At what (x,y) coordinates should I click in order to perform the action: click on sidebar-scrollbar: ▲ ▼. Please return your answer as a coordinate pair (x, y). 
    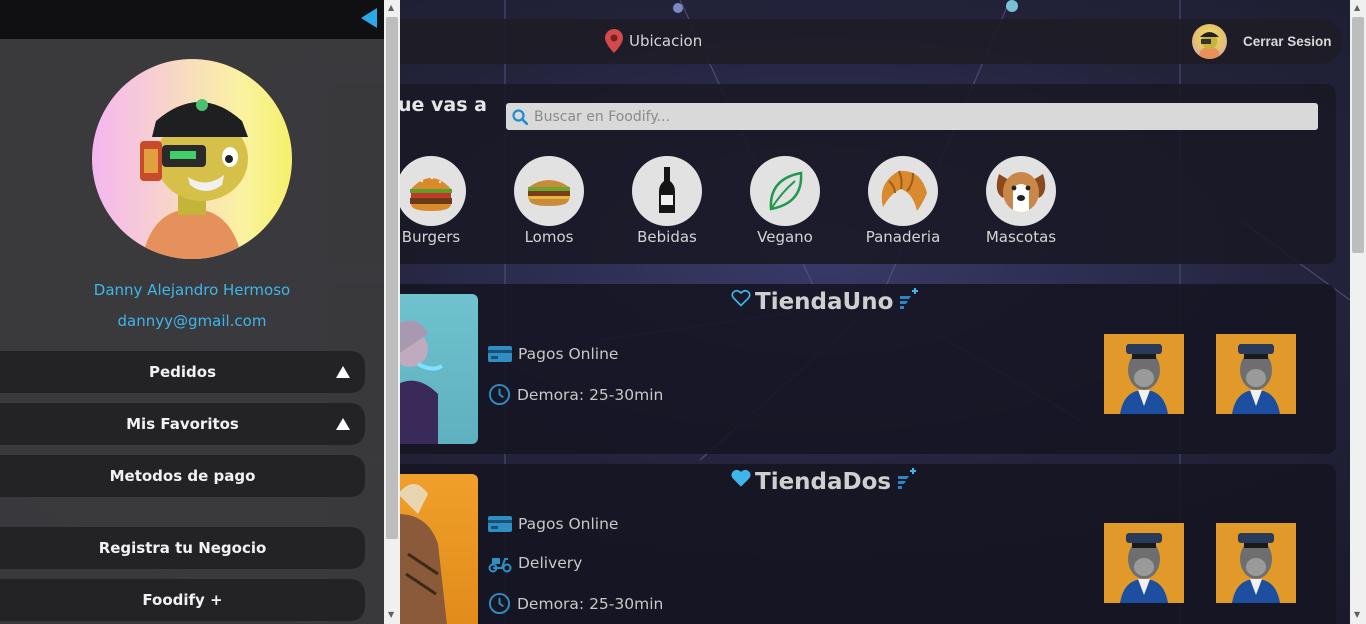
    Looking at the image, I should click on (392, 312).